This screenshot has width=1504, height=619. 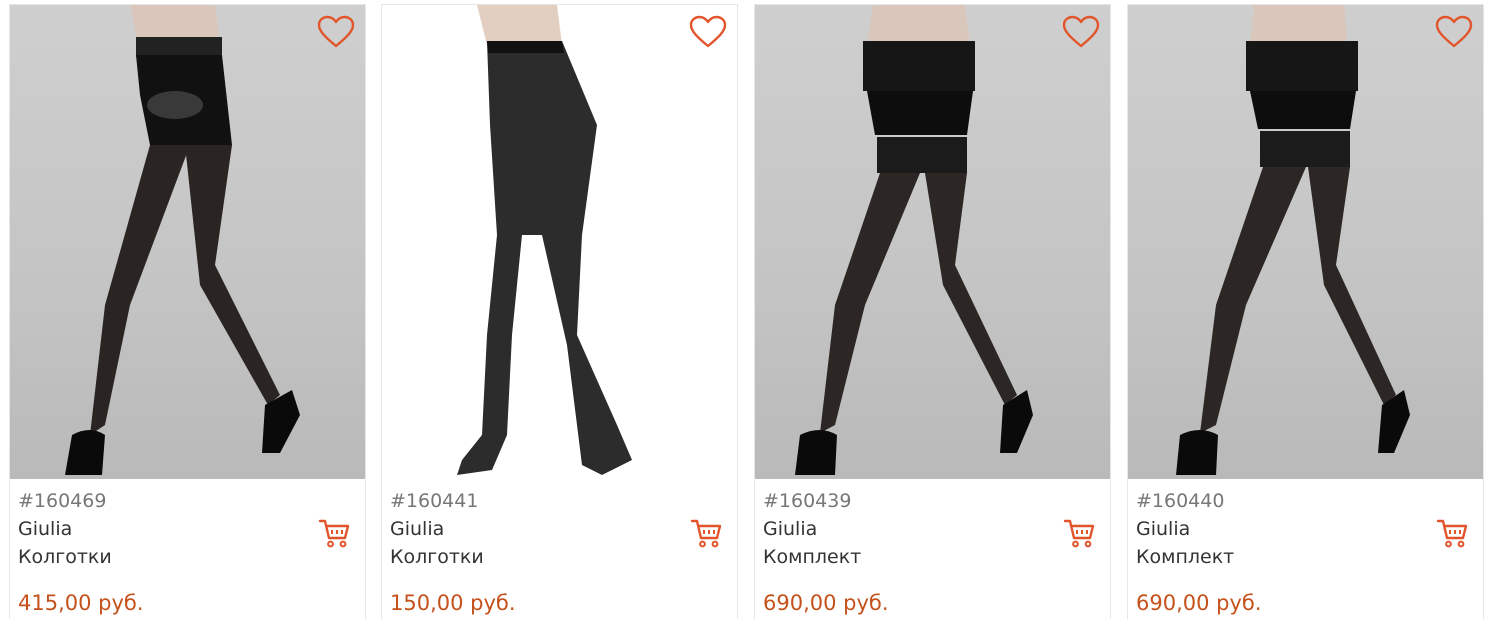 What do you see at coordinates (62, 501) in the screenshot?
I see `product-sku: #160469` at bounding box center [62, 501].